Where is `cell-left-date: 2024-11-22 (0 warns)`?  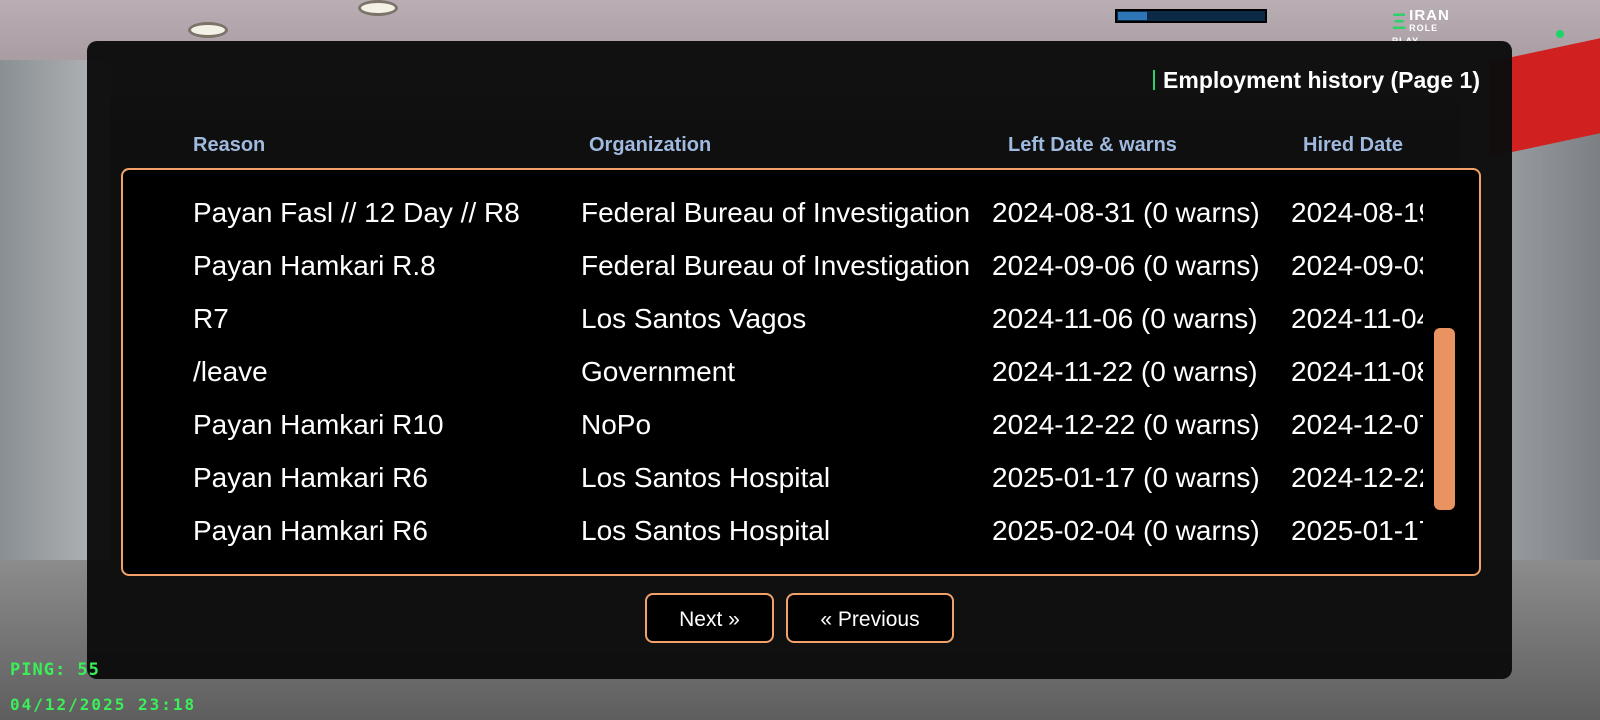
cell-left-date: 2024-11-22 (0 warns) is located at coordinates (1125, 371).